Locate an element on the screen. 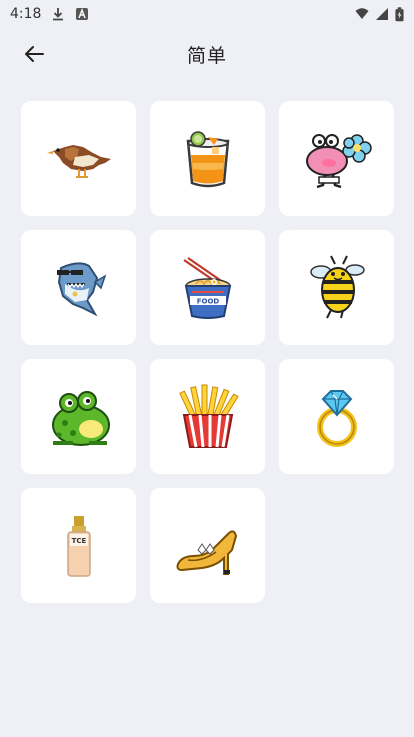  instant-noodles-icon: FOOD is located at coordinates (206, 287).